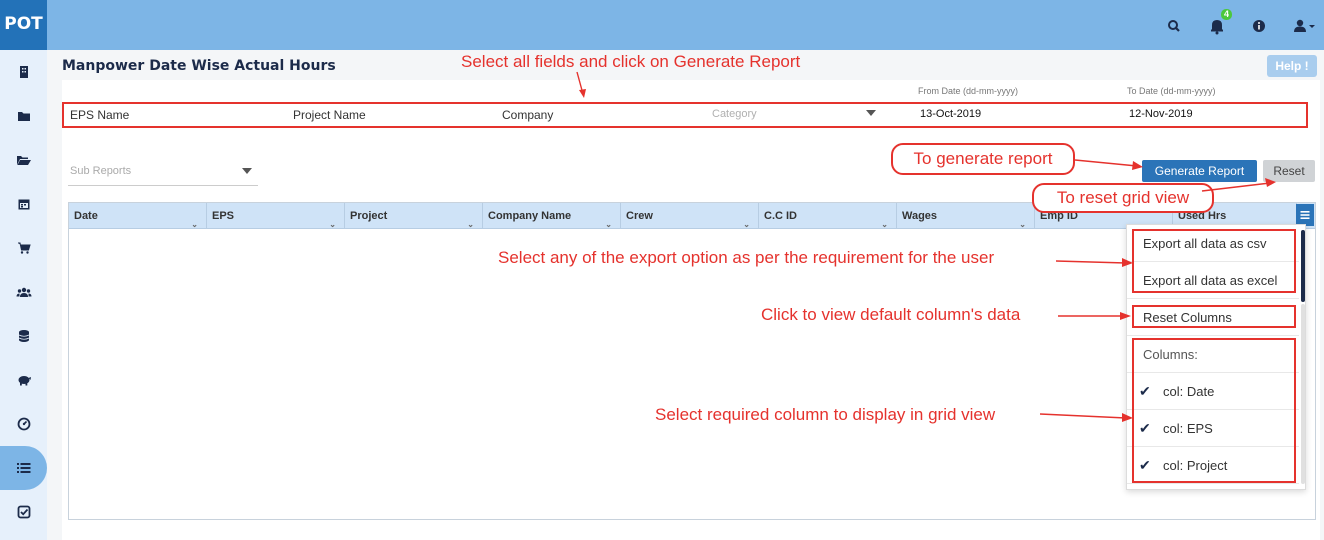  I want to click on check-square-icon, so click(23, 512).